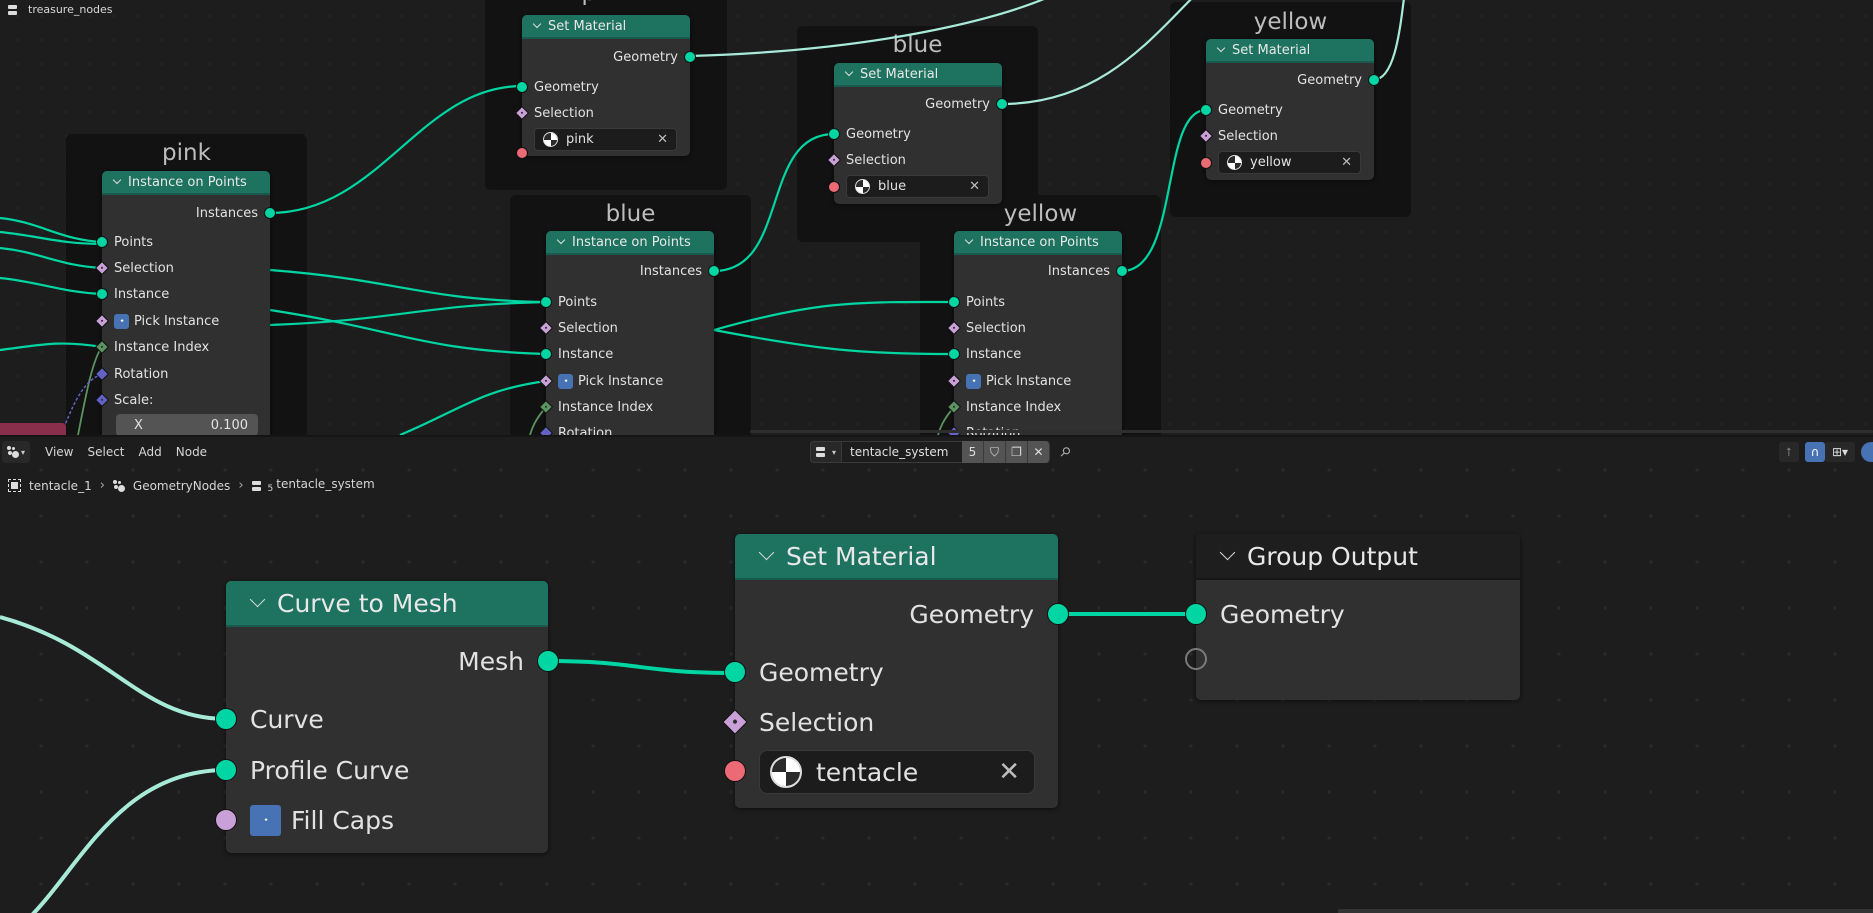 The width and height of the screenshot is (1873, 913). Describe the element at coordinates (1358, 557) in the screenshot. I see `node-header: Group Output` at that location.